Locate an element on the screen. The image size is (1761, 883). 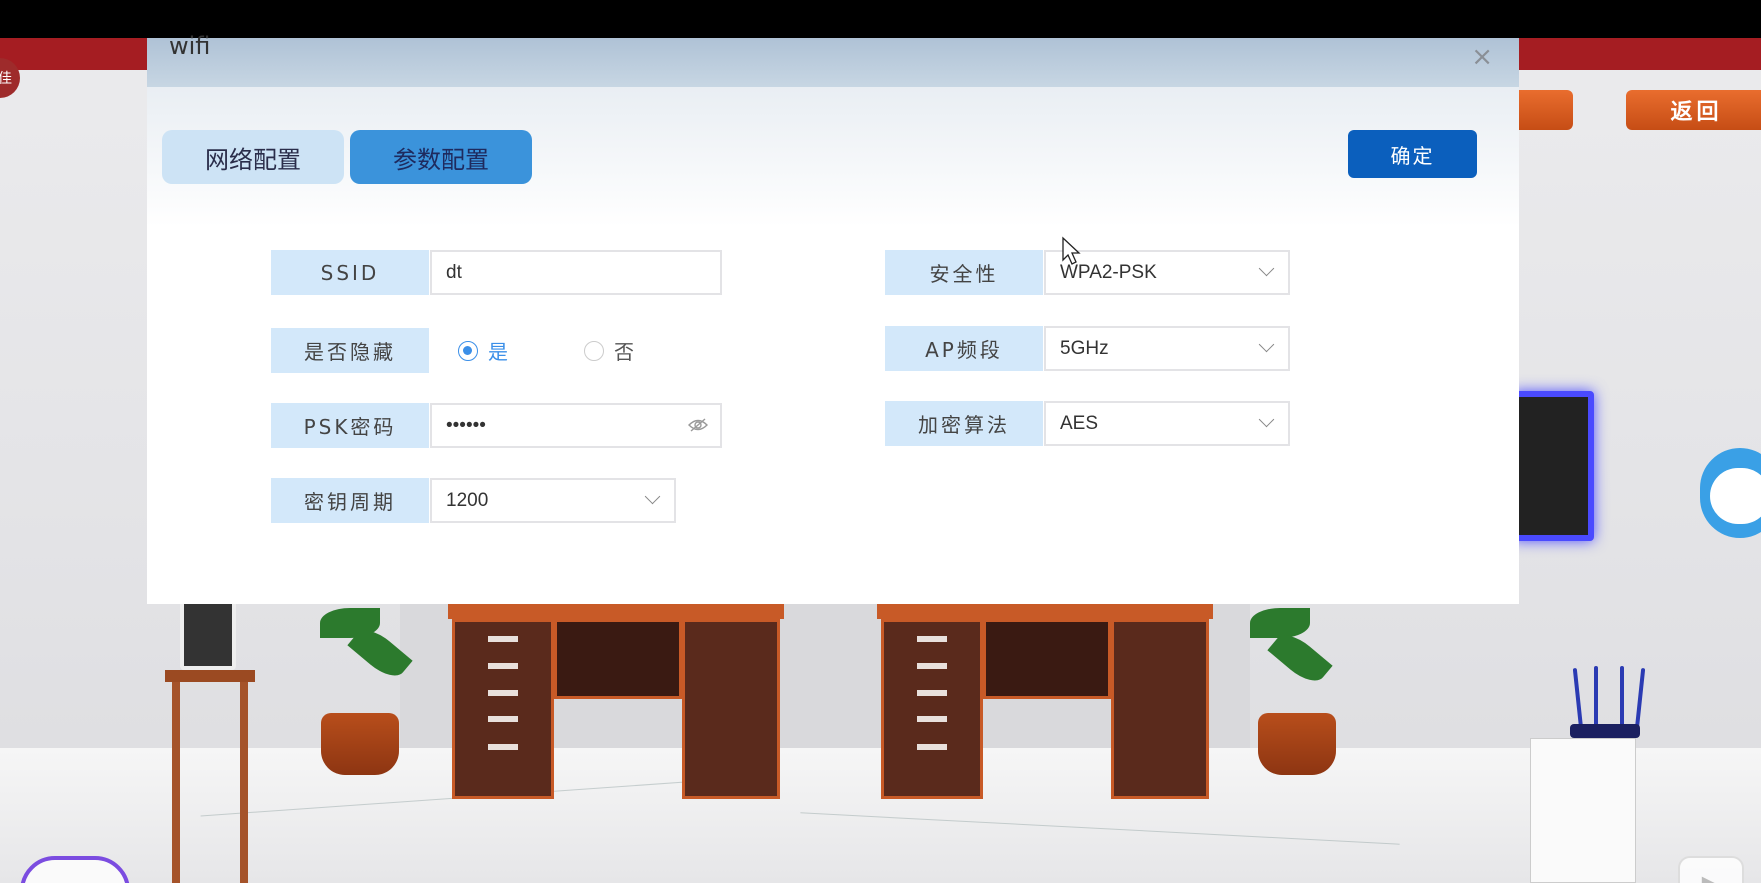
stool-top is located at coordinates (210, 676).